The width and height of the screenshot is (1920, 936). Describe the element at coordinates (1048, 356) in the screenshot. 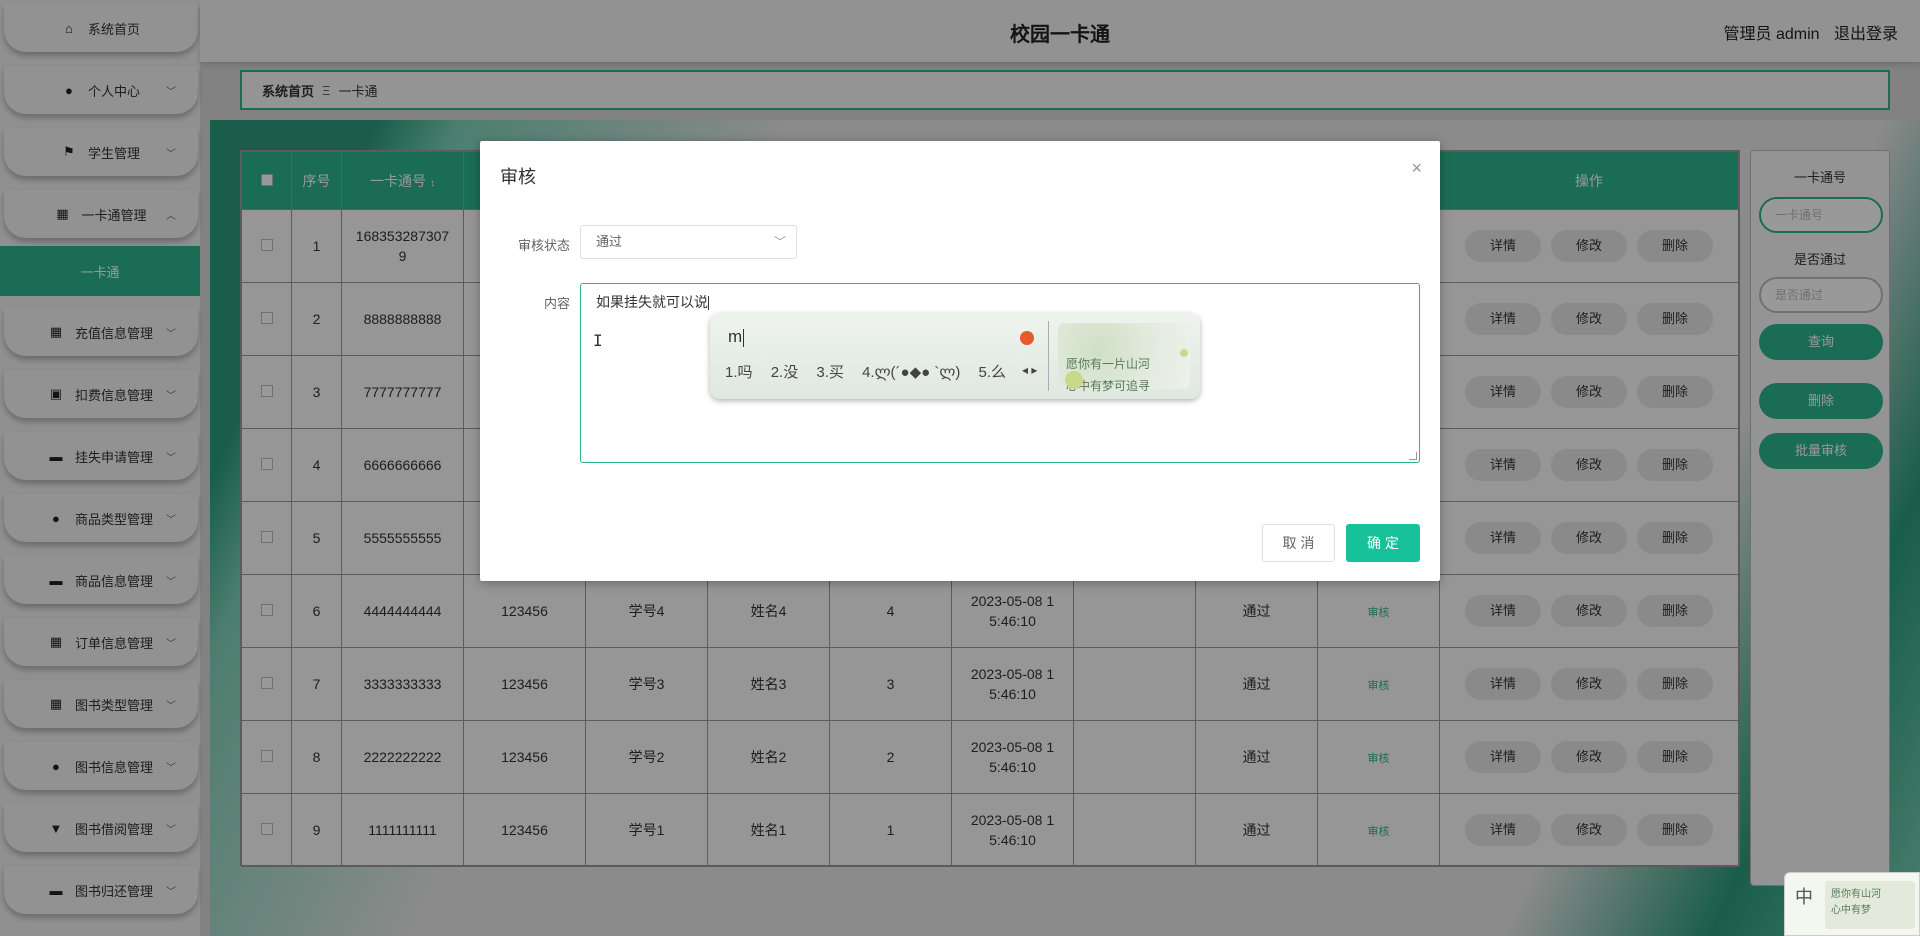

I see `ime-divider` at that location.